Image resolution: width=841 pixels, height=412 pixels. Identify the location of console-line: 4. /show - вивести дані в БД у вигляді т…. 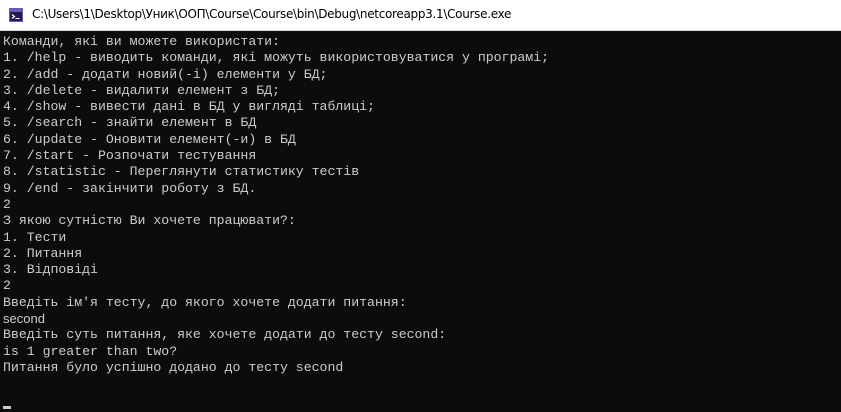
(189, 107).